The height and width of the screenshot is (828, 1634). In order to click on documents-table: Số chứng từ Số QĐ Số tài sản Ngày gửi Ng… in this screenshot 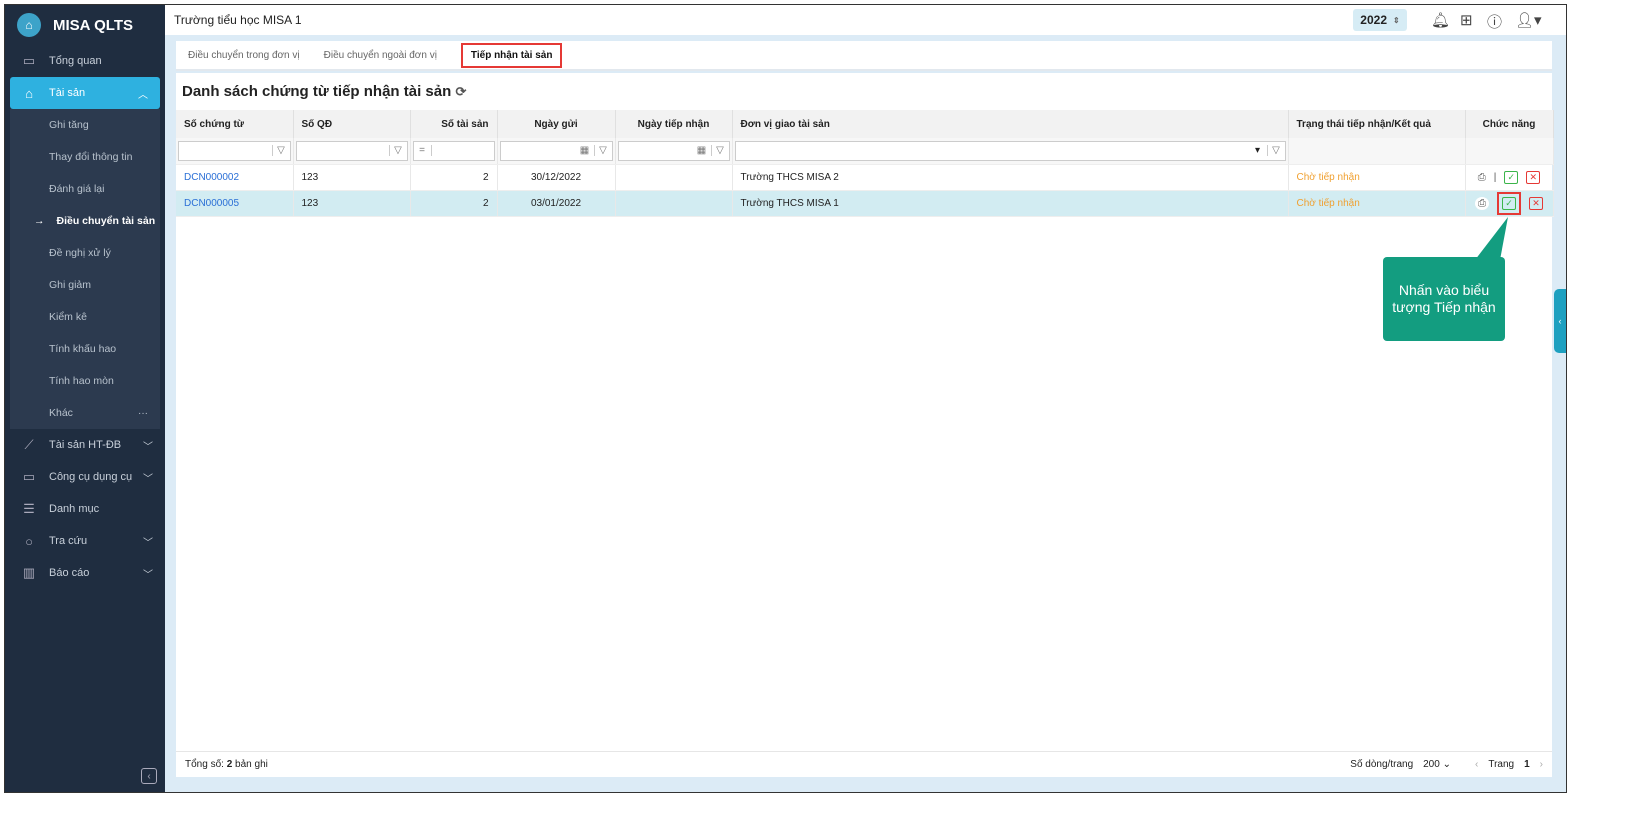, I will do `click(865, 163)`.